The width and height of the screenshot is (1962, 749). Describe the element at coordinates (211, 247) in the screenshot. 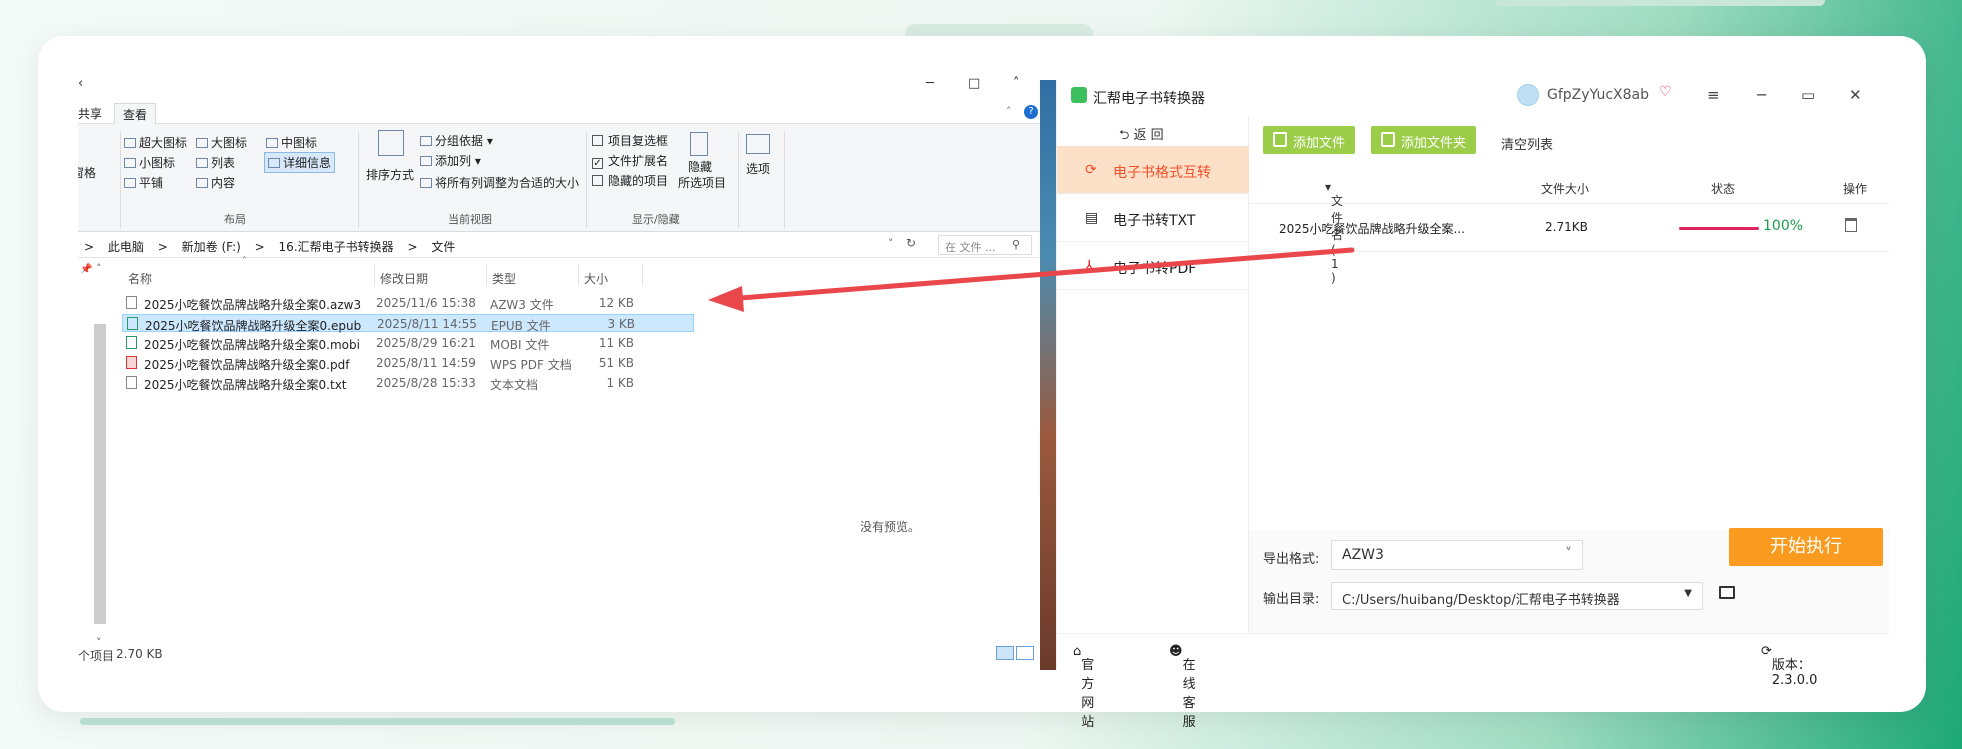

I see `crumb-drive: 新加卷 (F:)` at that location.